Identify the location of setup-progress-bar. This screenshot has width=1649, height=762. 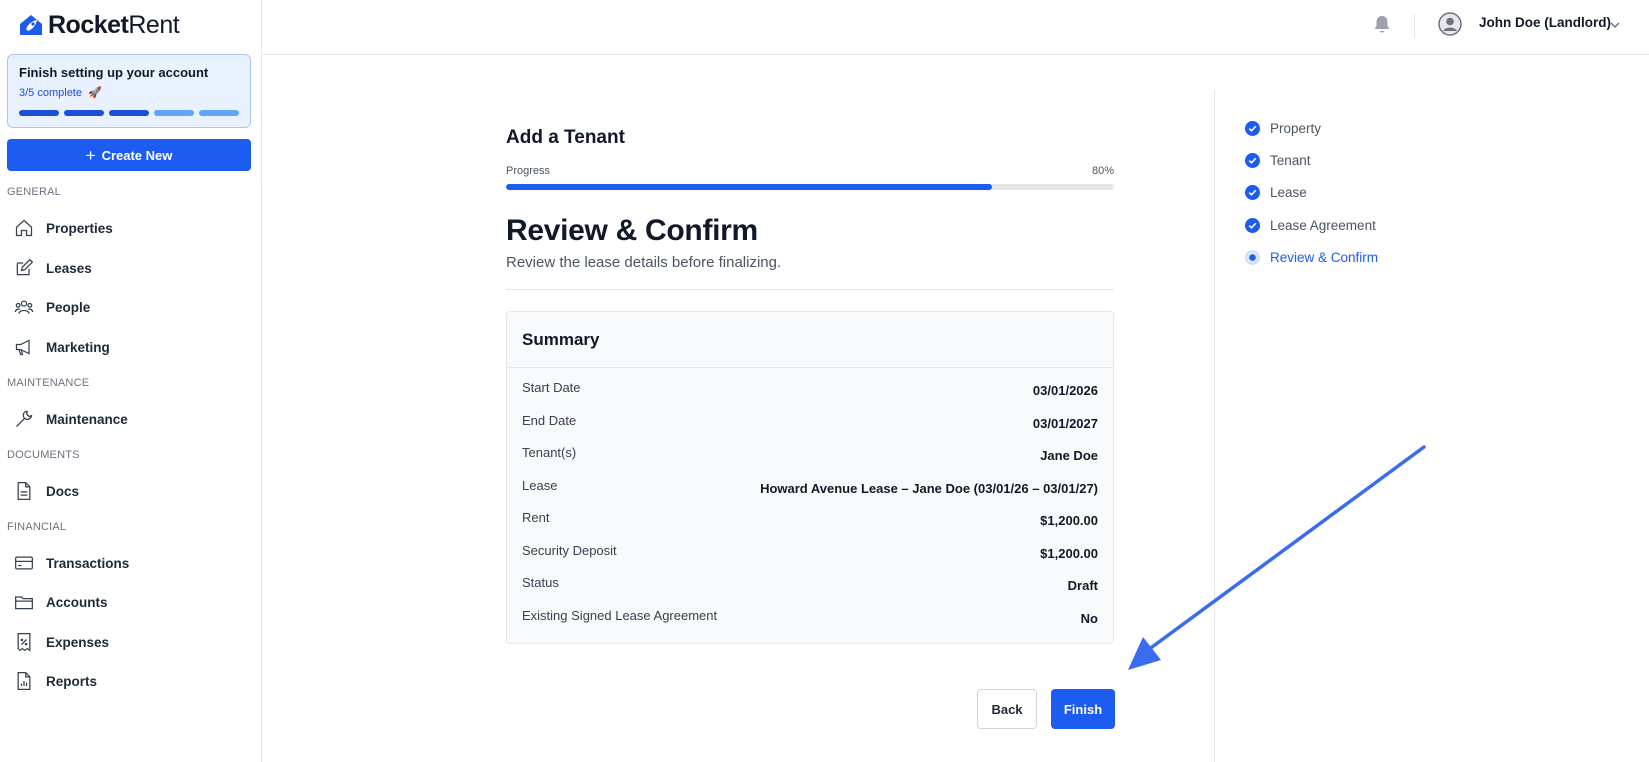
(129, 113).